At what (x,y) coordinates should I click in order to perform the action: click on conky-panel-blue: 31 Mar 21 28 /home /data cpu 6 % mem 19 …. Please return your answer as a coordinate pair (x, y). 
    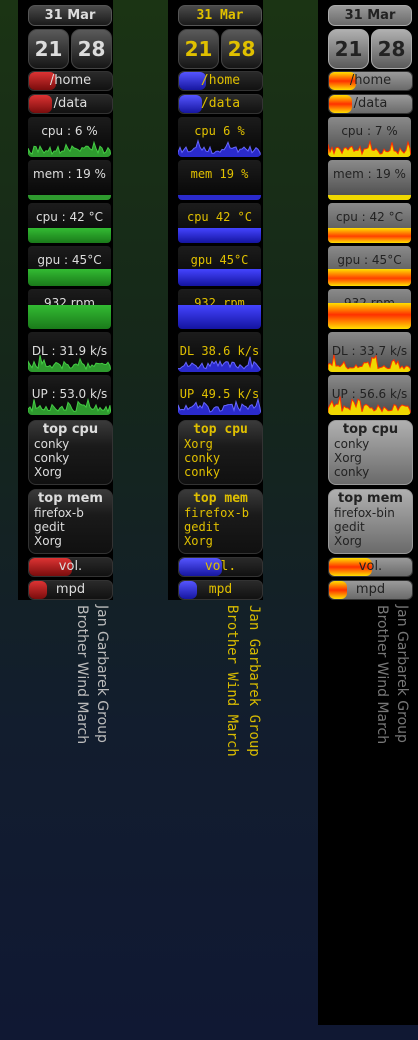
    Looking at the image, I should click on (215, 300).